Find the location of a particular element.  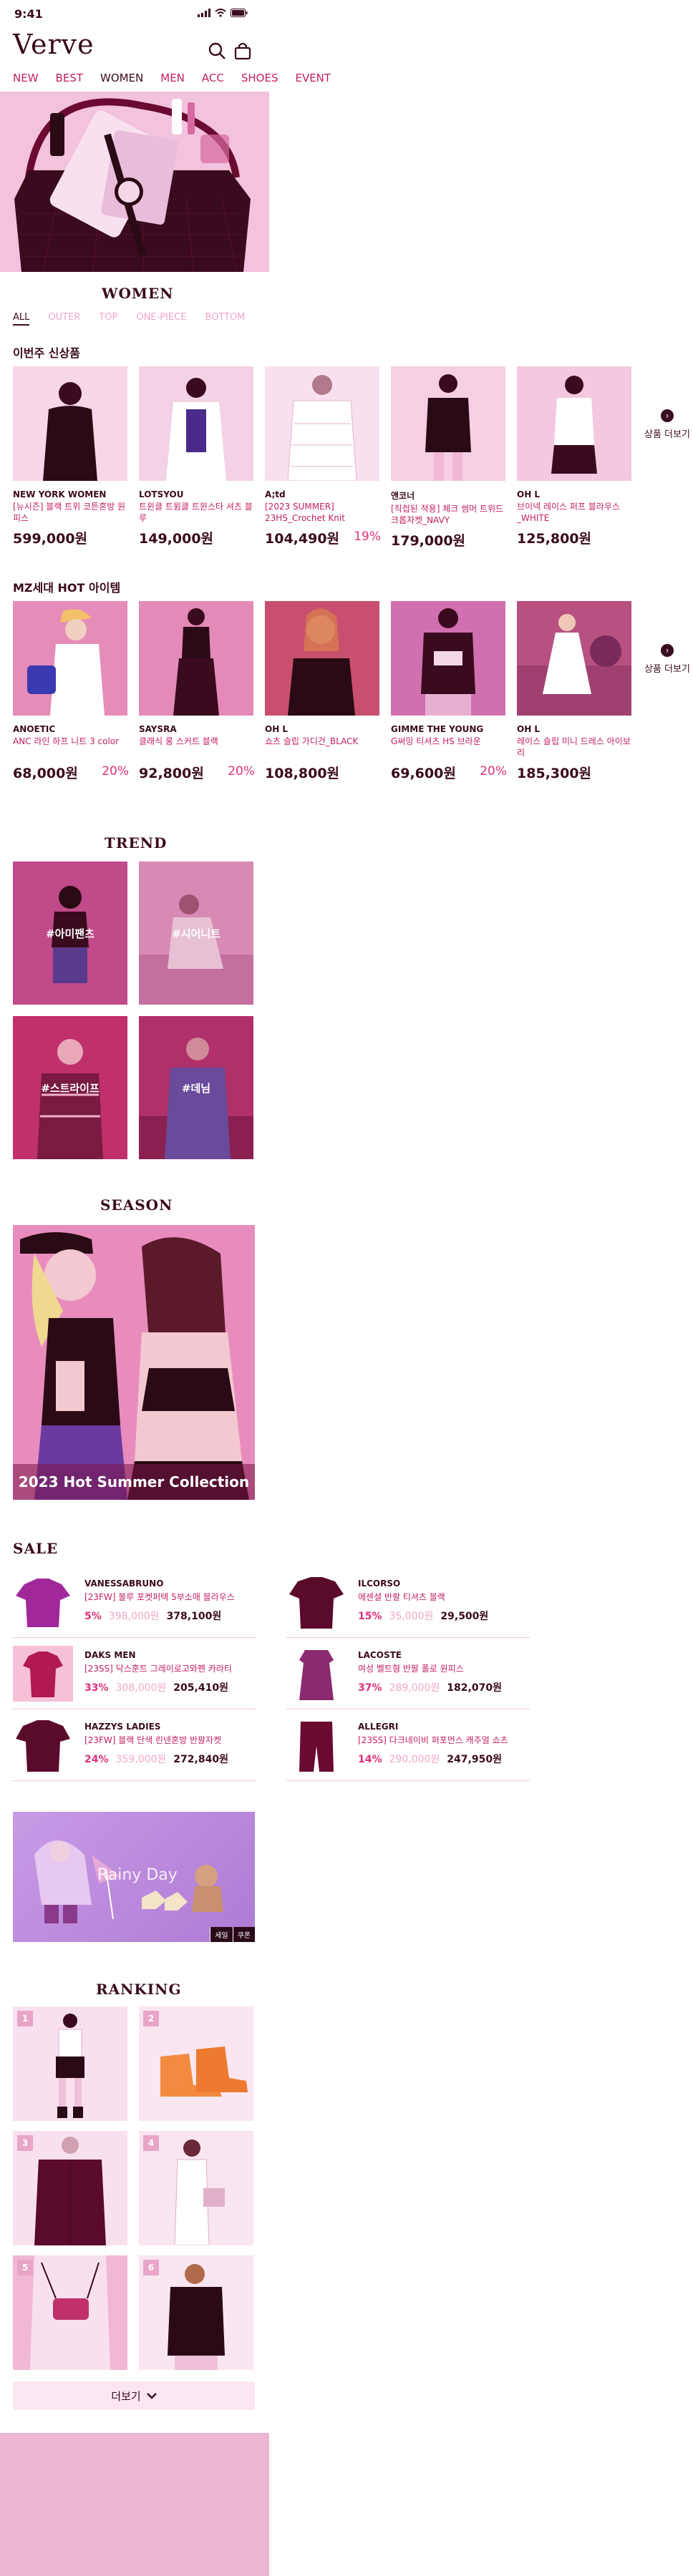

trend-tile: #스트라이프 is located at coordinates (70, 1087).